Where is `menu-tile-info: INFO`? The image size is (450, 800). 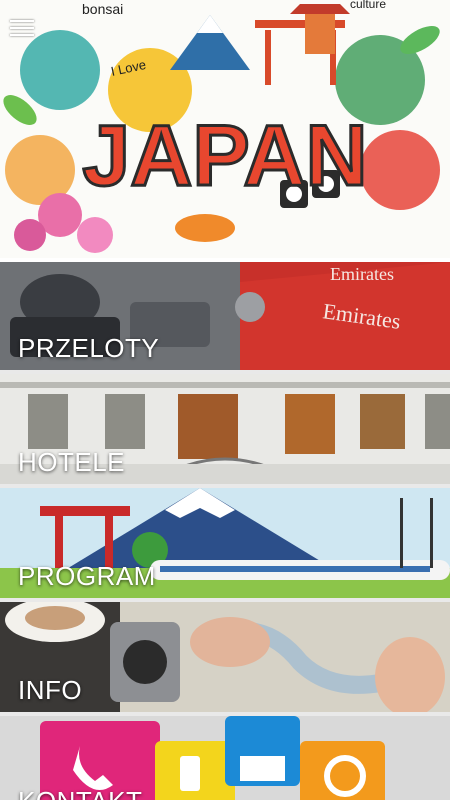
menu-tile-info: INFO is located at coordinates (225, 657).